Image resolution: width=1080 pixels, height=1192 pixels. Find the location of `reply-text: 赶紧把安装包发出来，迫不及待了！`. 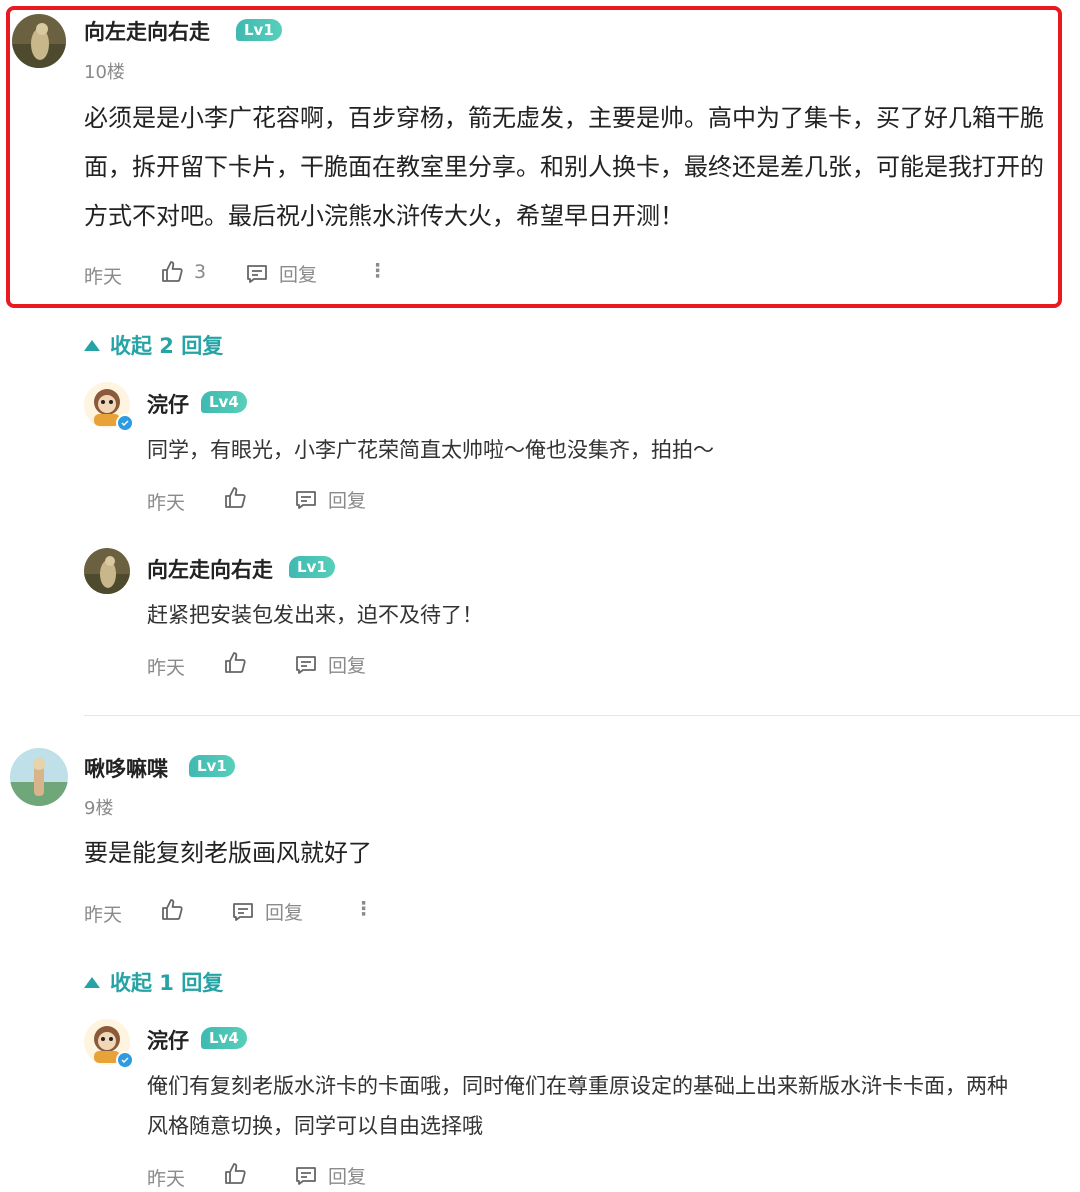

reply-text: 赶紧把安装包发出来，迫不及待了！ is located at coordinates (315, 615).